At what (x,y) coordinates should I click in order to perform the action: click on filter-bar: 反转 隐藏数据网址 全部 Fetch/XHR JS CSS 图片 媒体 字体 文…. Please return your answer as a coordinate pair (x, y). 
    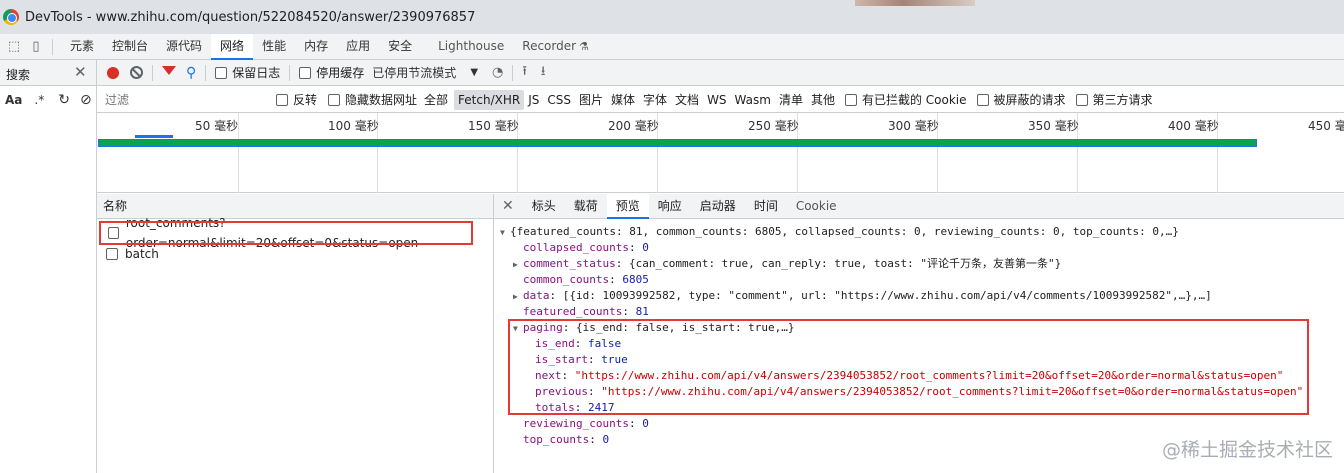
    Looking at the image, I should click on (720, 100).